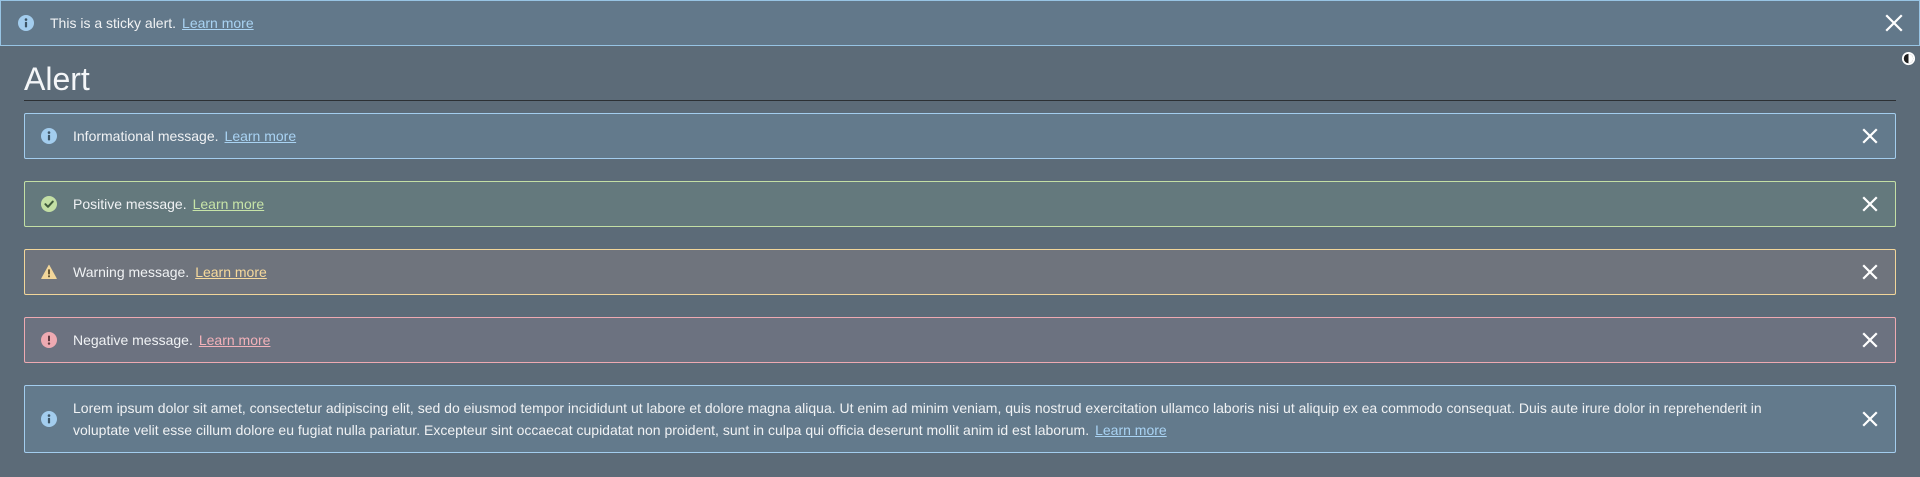 This screenshot has width=1920, height=477. What do you see at coordinates (49, 204) in the screenshot?
I see `check-circle-icon` at bounding box center [49, 204].